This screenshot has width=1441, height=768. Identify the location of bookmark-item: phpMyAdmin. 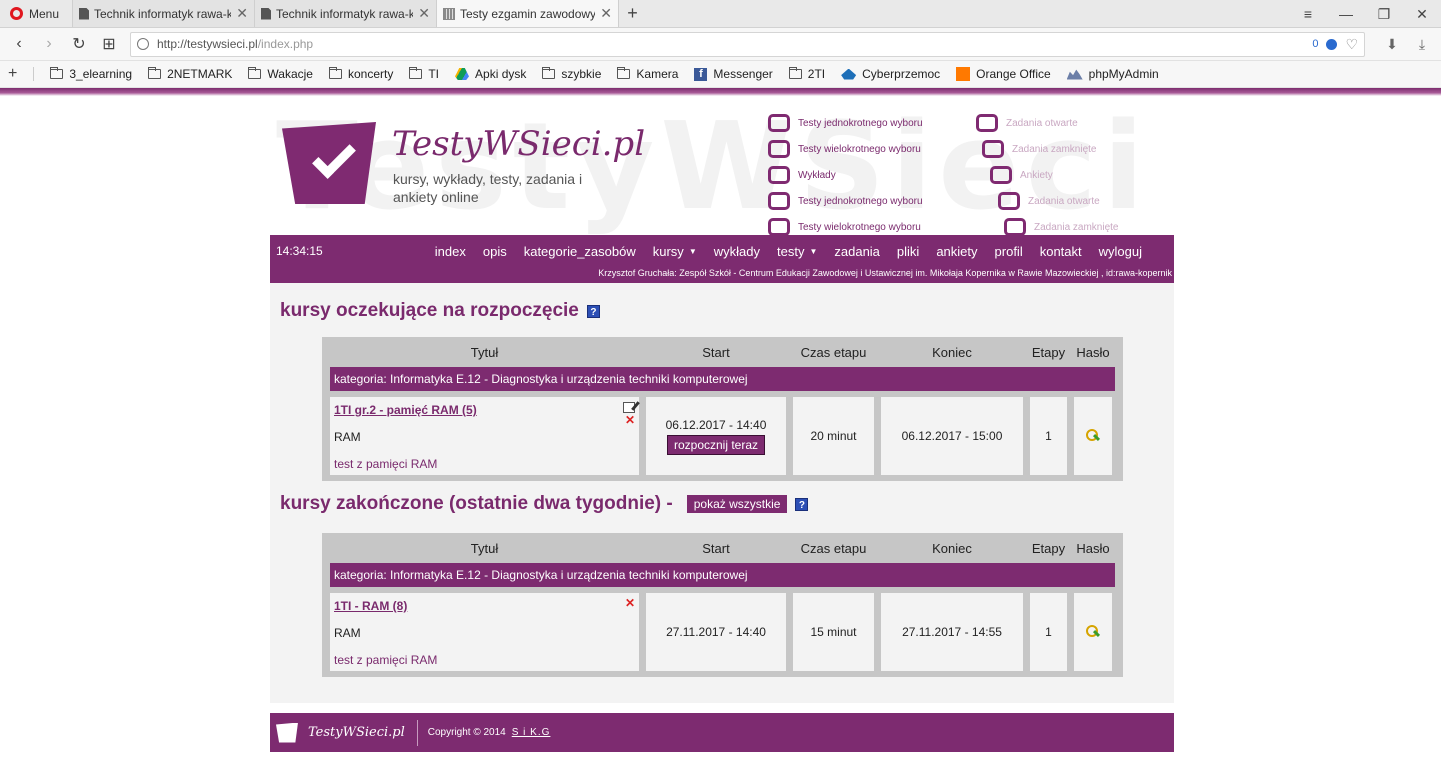
(1112, 74).